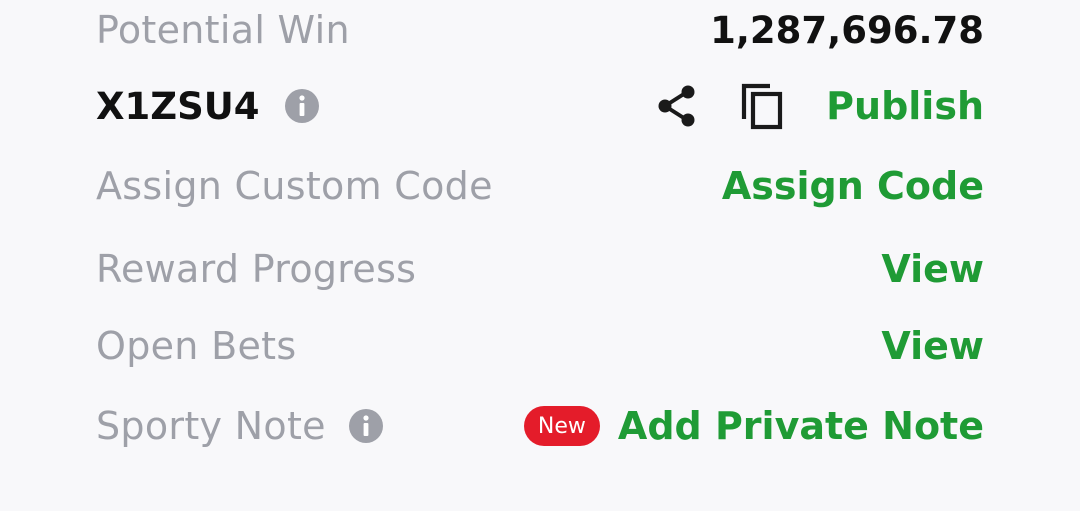 The image size is (1080, 511). I want to click on sporty-note-row: Sporty Note New Add Private Note, so click(540, 426).